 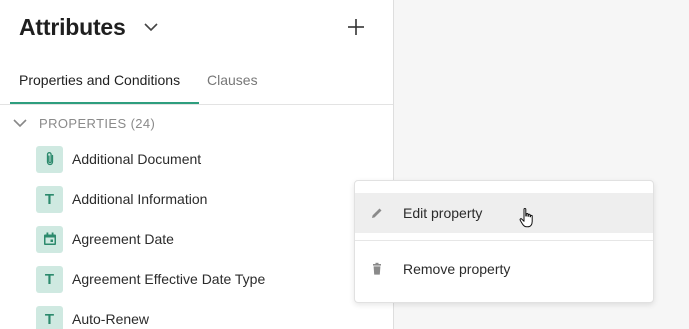 I want to click on tab-properties-and-conditions: Properties and Conditions, so click(x=99, y=80).